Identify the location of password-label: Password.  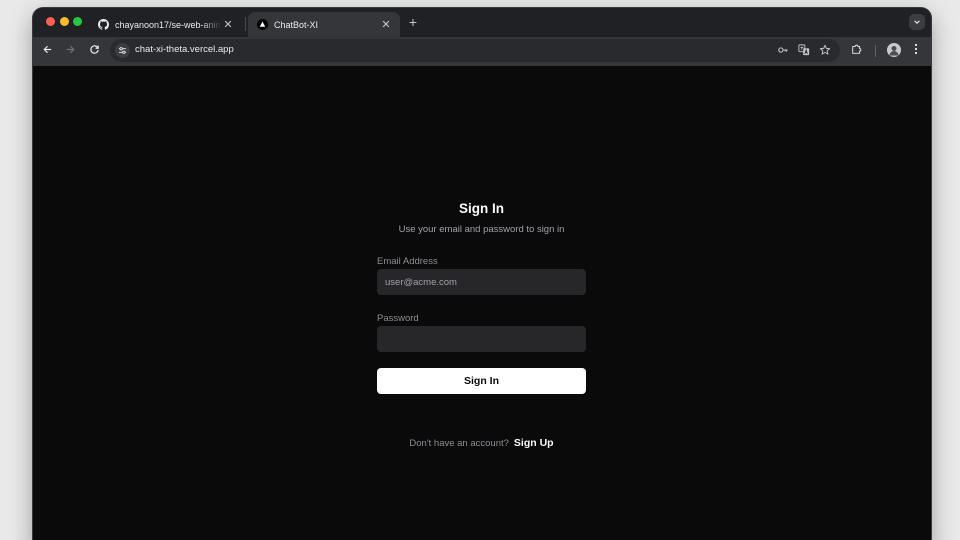
(398, 318).